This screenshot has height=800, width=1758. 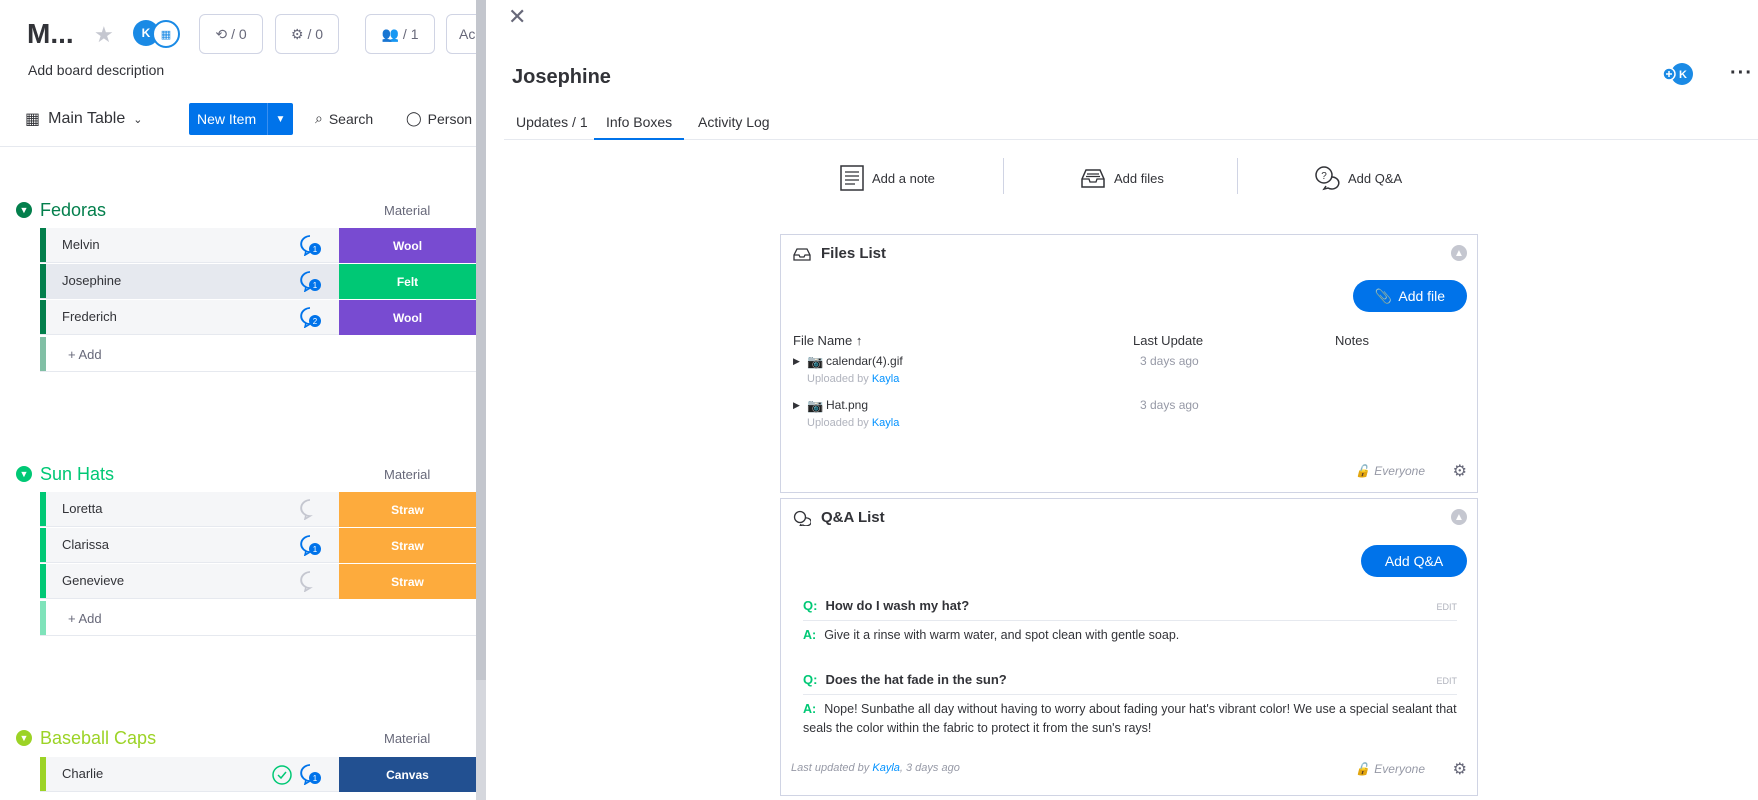 What do you see at coordinates (886, 768) in the screenshot?
I see `last-updated-user-link: Kayla` at bounding box center [886, 768].